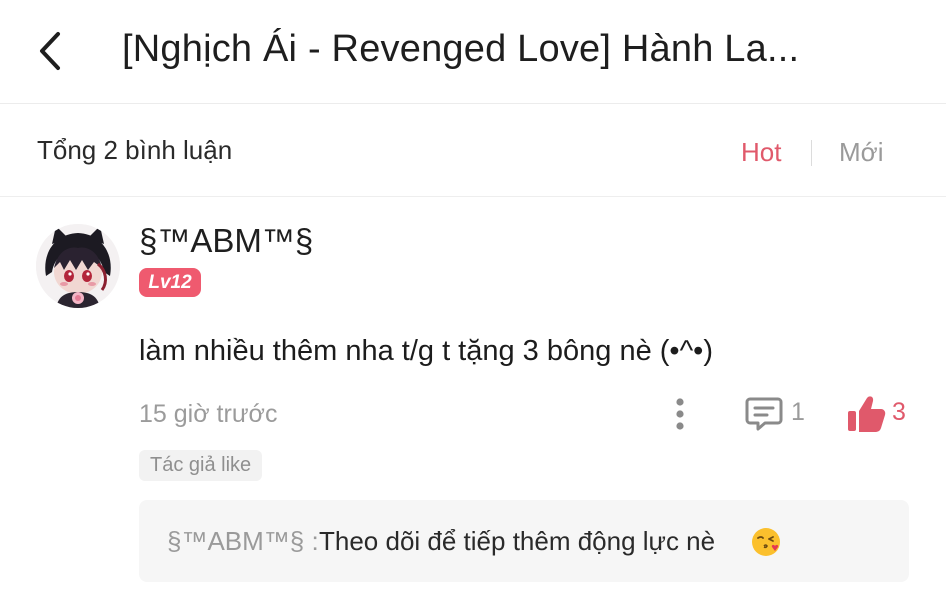 This screenshot has height=600, width=946. Describe the element at coordinates (201, 465) in the screenshot. I see `author-like-badge: Tác giả like` at that location.